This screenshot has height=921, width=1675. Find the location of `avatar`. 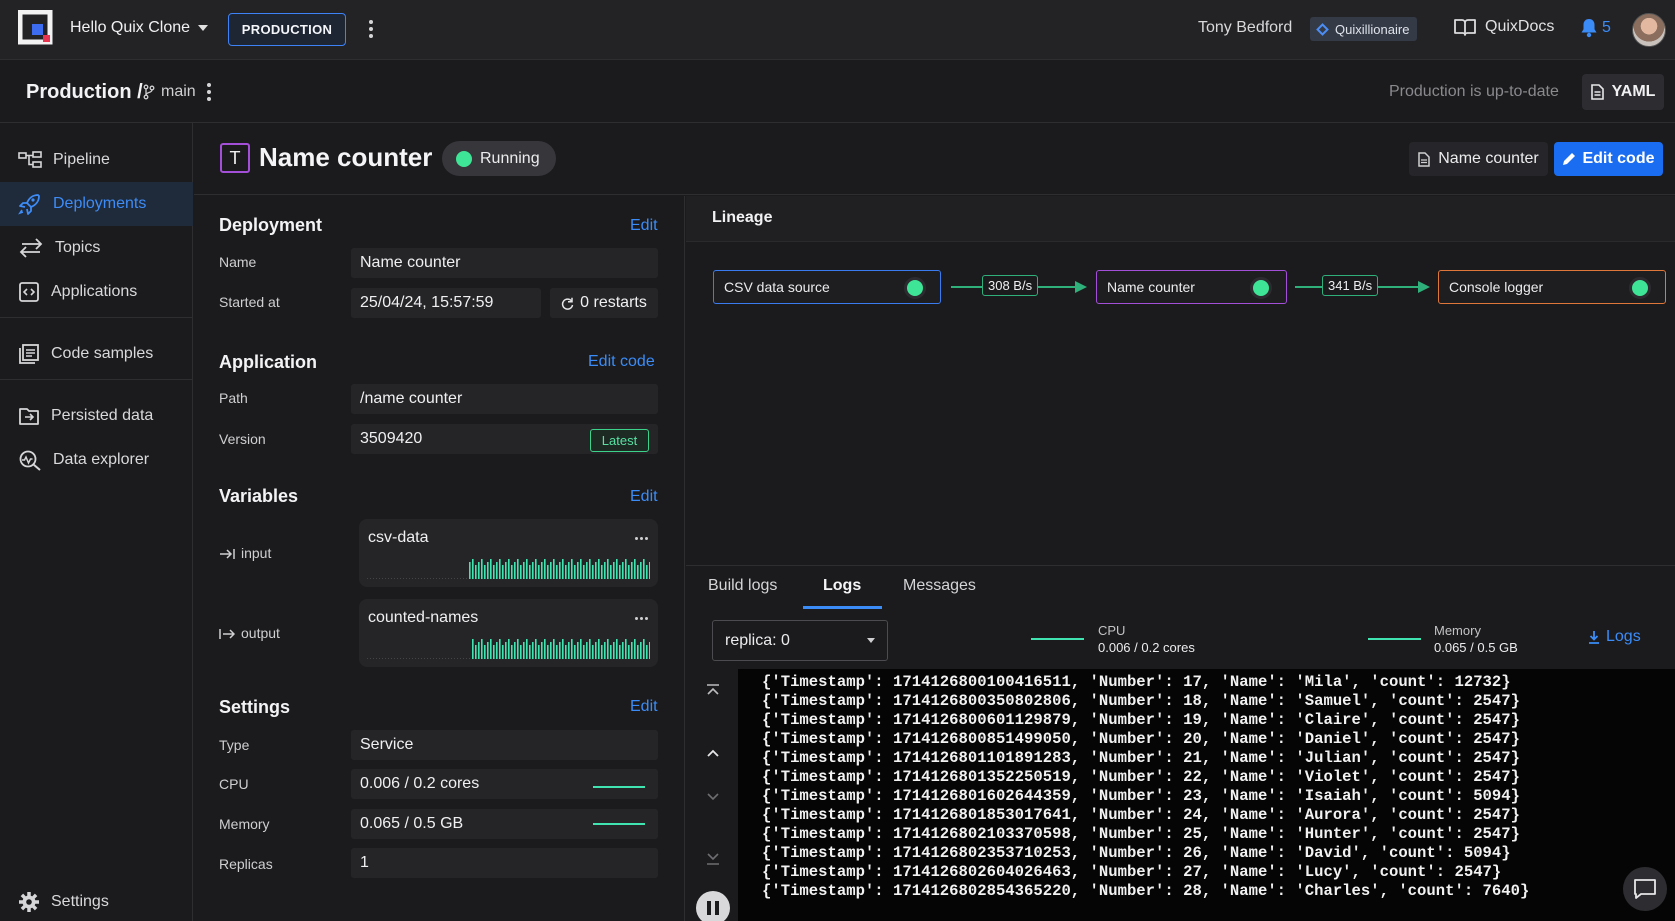

avatar is located at coordinates (1649, 30).